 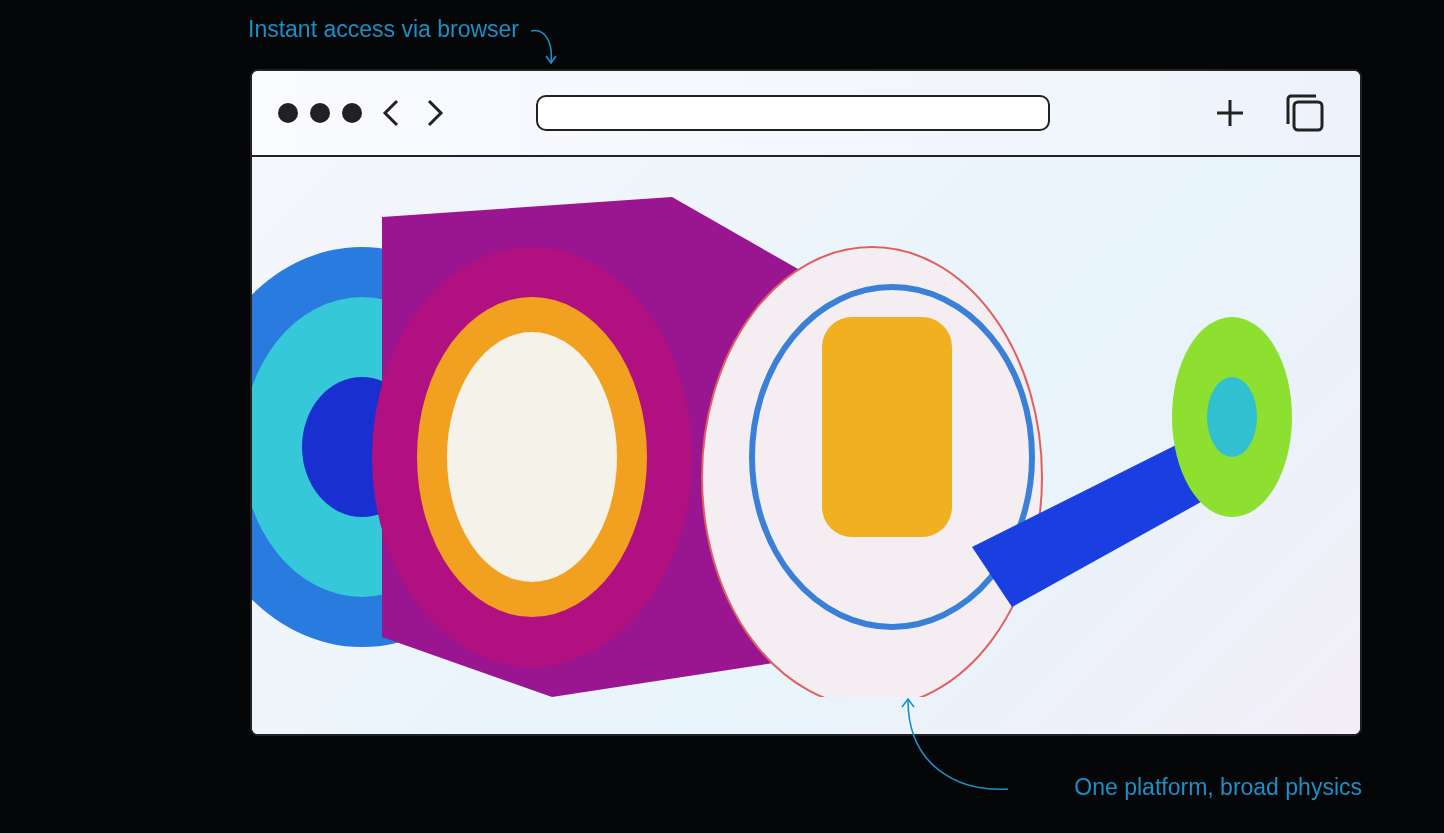 I want to click on copy-windows-icon, so click(x=1305, y=113).